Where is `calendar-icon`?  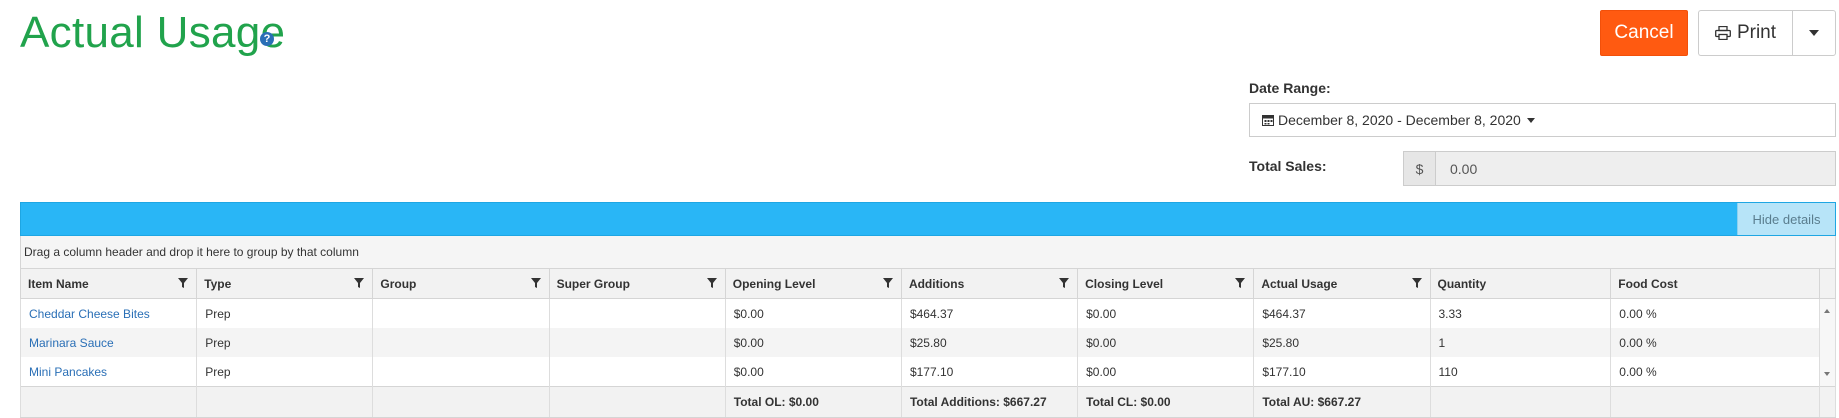 calendar-icon is located at coordinates (1268, 120).